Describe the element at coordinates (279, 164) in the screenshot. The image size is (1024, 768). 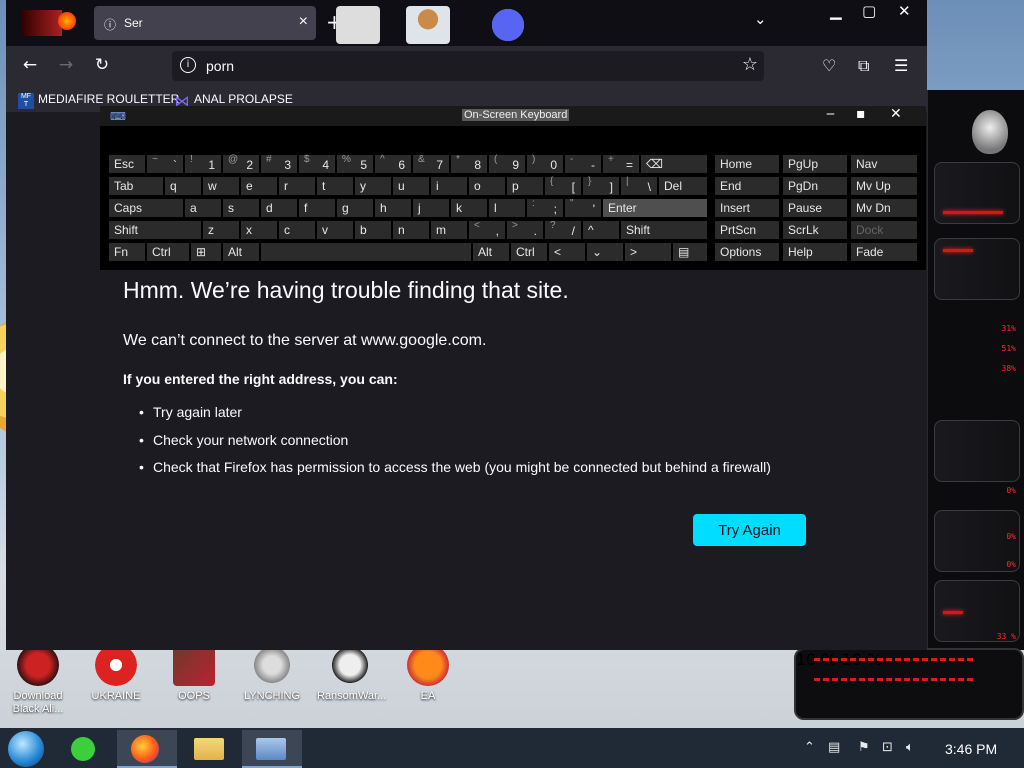
I see `key-number: #3` at that location.